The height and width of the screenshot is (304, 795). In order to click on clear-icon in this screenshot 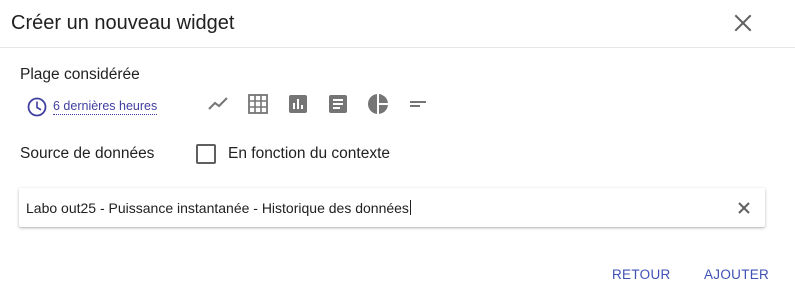, I will do `click(744, 208)`.